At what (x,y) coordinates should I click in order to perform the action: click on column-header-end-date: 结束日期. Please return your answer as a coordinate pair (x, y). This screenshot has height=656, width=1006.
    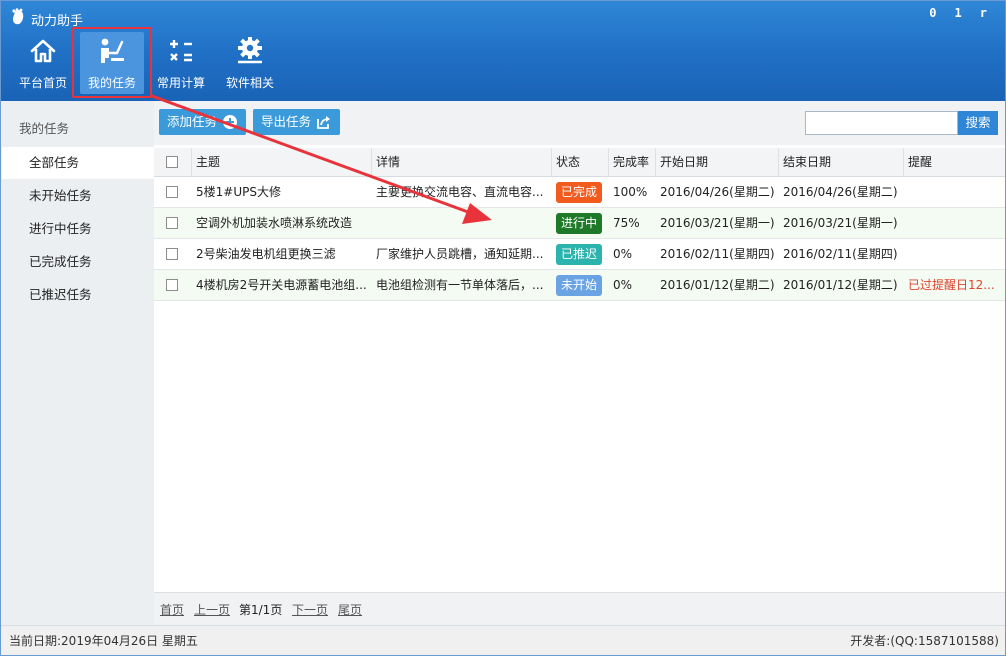
    Looking at the image, I should click on (841, 162).